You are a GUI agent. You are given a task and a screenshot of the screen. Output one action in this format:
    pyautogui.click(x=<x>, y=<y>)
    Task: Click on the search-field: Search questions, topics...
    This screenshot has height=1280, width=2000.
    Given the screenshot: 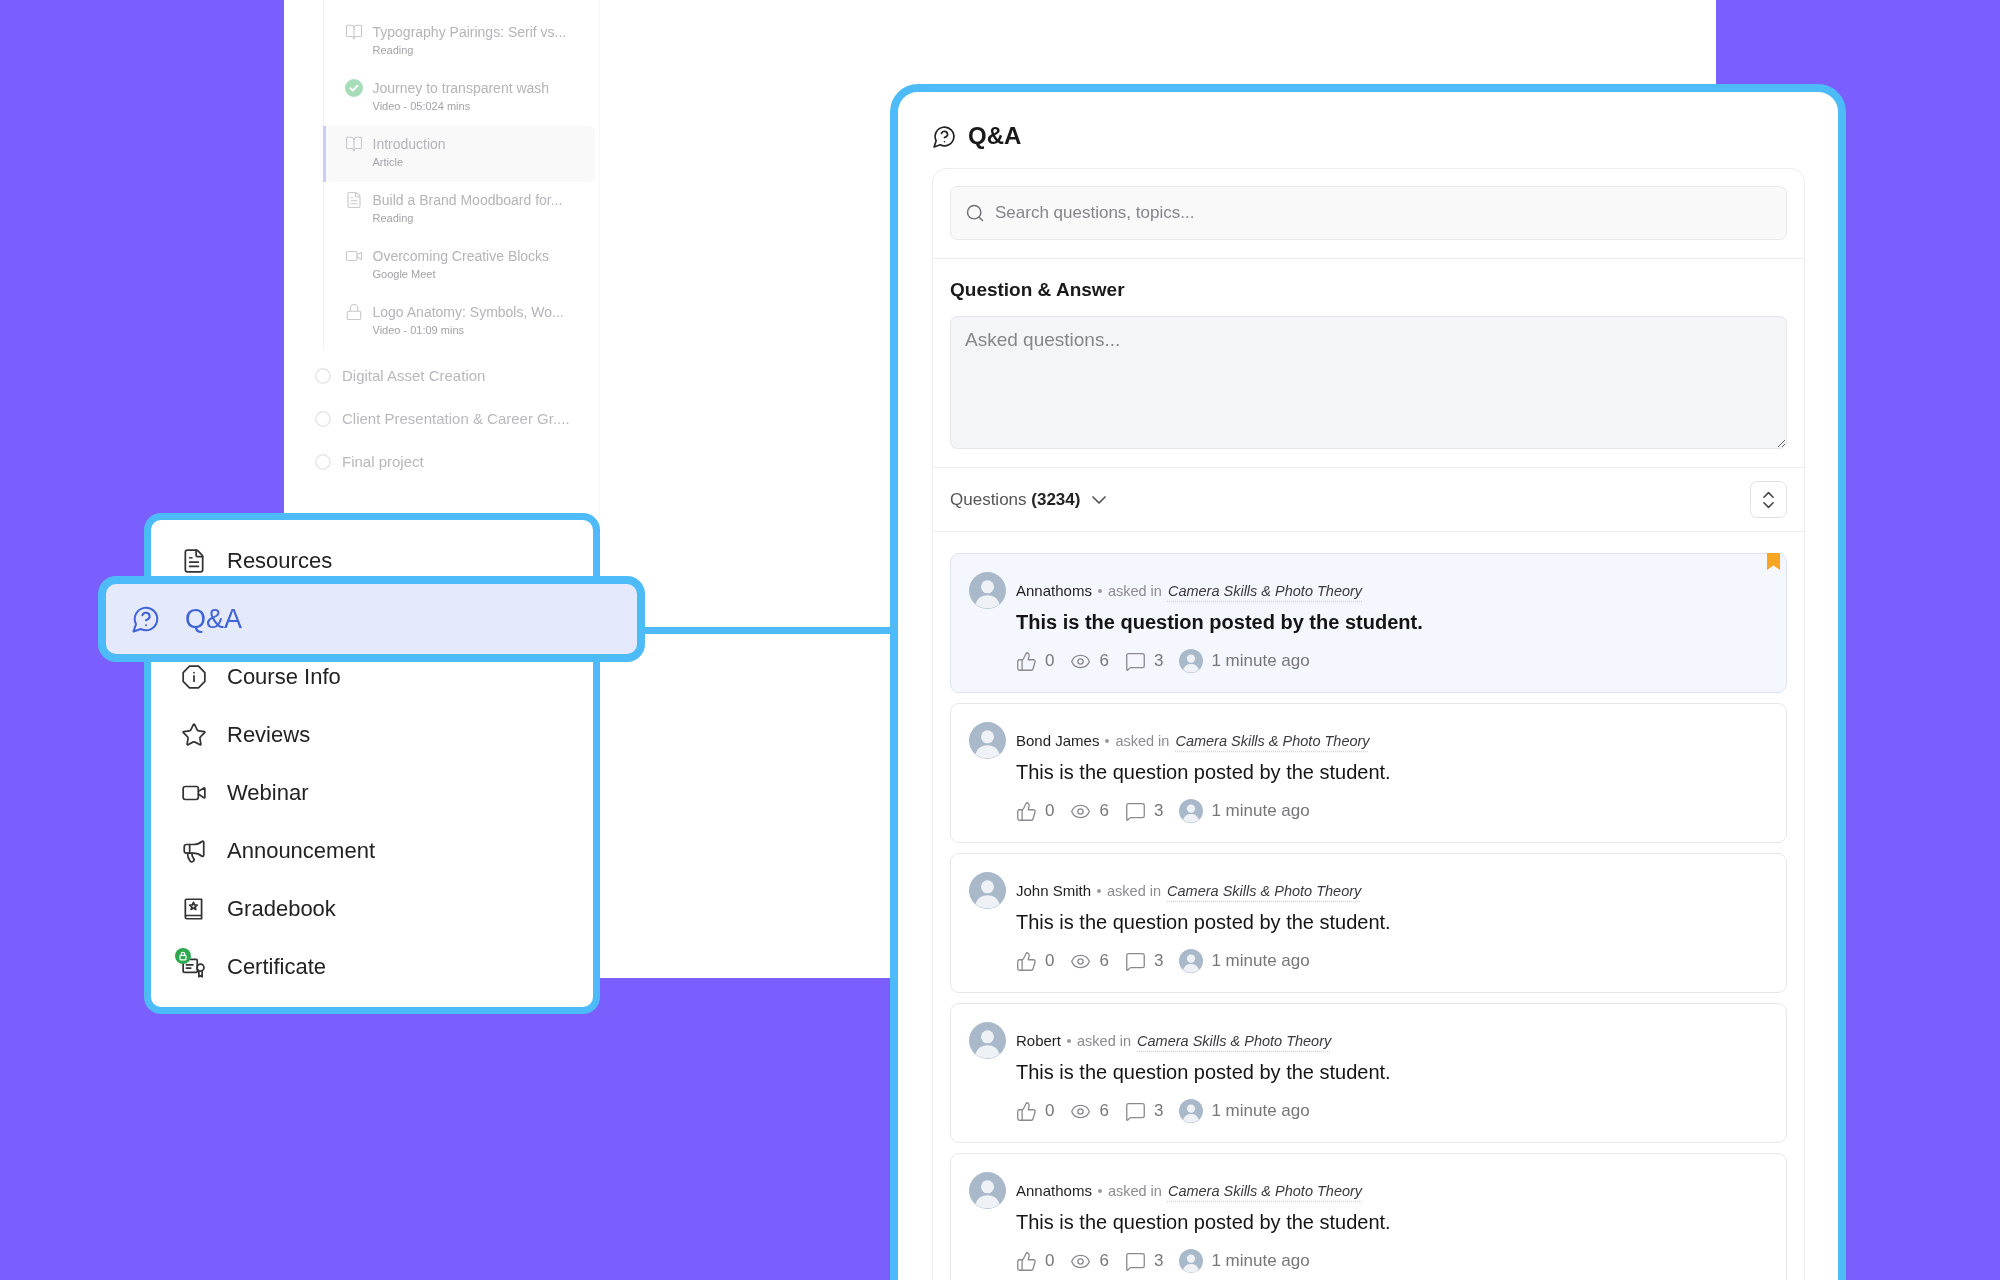 What is the action you would take?
    pyautogui.click(x=1368, y=213)
    